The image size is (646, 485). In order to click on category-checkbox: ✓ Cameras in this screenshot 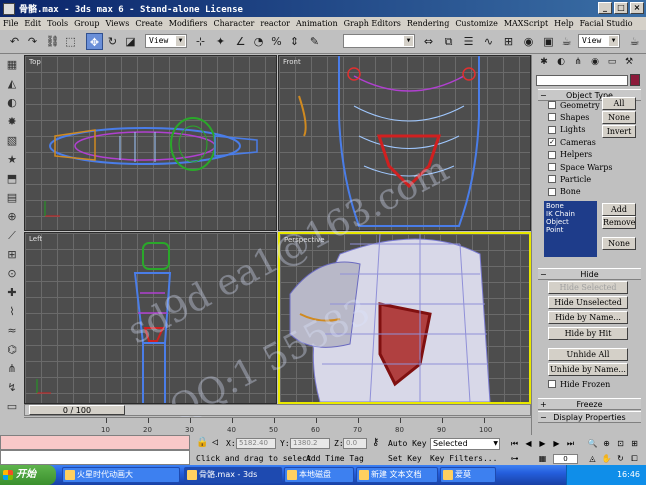, I will do `click(572, 142)`.